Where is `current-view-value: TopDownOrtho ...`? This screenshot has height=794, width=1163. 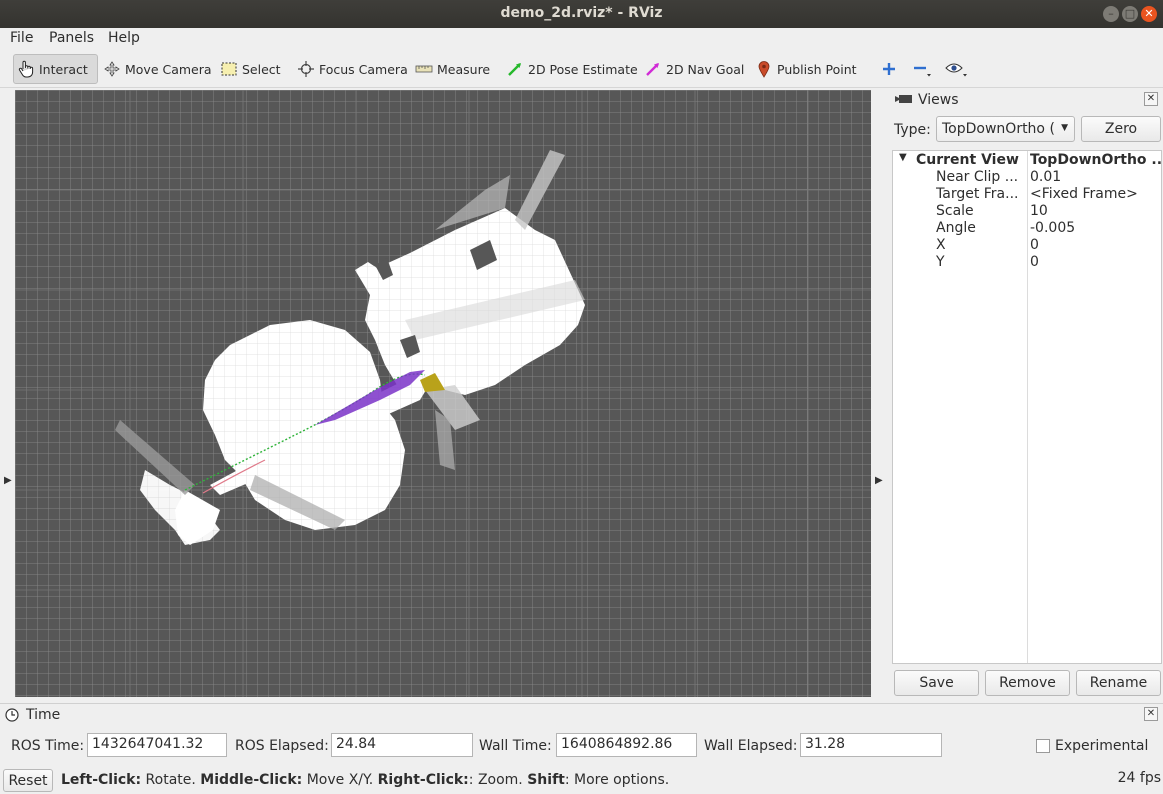 current-view-value: TopDownOrtho ... is located at coordinates (1095, 160).